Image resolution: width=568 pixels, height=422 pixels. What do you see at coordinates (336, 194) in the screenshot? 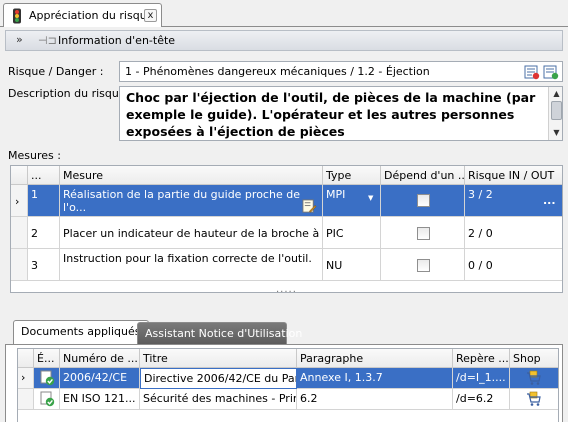
I see `type-value: MPI` at bounding box center [336, 194].